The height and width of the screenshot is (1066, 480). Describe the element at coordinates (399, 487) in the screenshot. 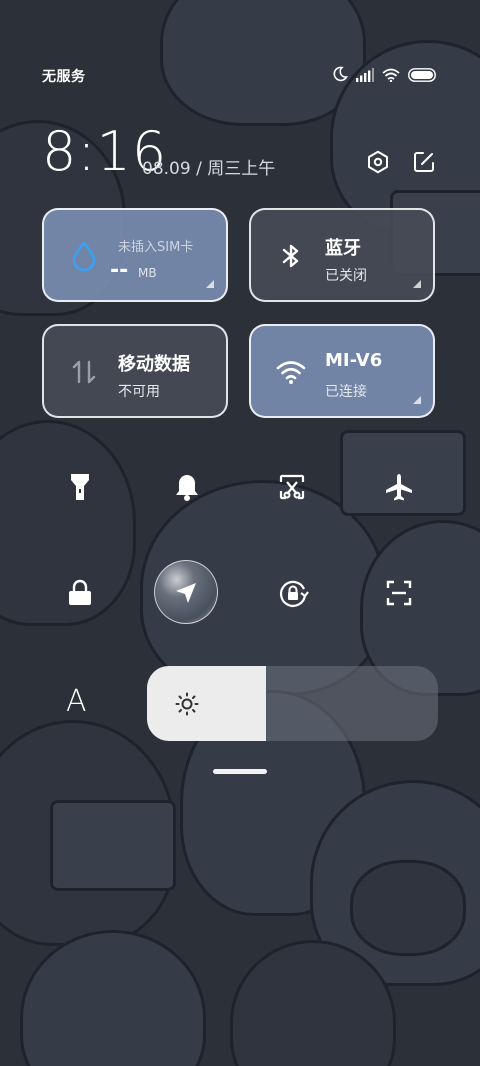

I see `airplane-icon` at that location.